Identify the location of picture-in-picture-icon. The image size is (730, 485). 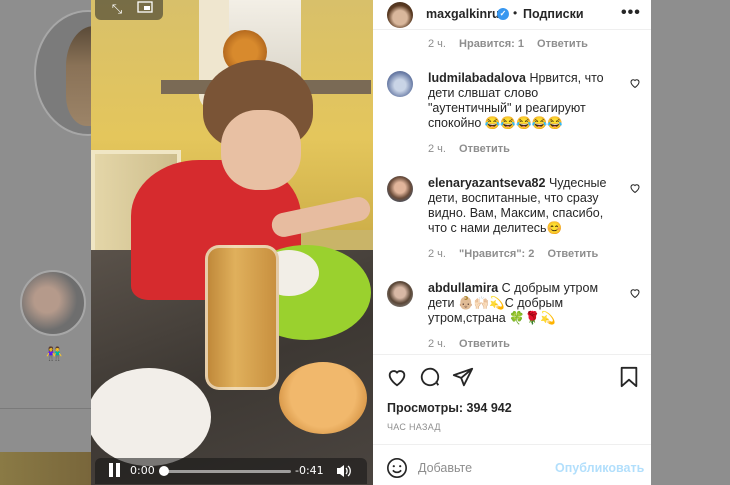
(145, 10).